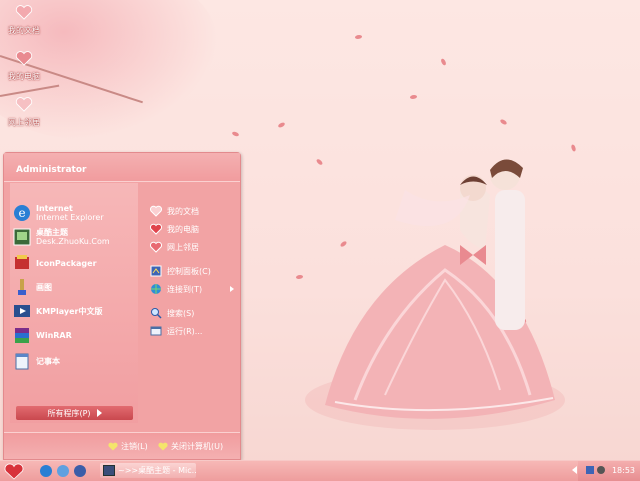  I want to click on heart-folder-icon, so click(24, 12).